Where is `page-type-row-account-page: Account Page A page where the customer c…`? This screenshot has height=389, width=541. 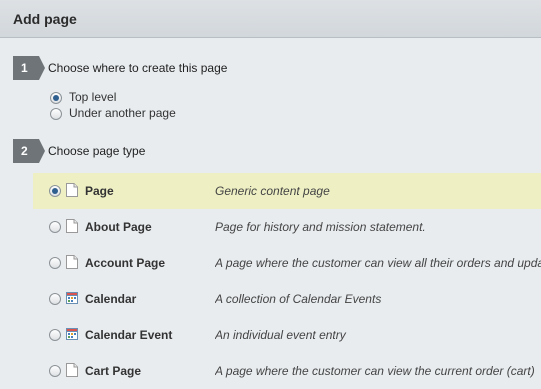 page-type-row-account-page: Account Page A page where the customer c… is located at coordinates (287, 263).